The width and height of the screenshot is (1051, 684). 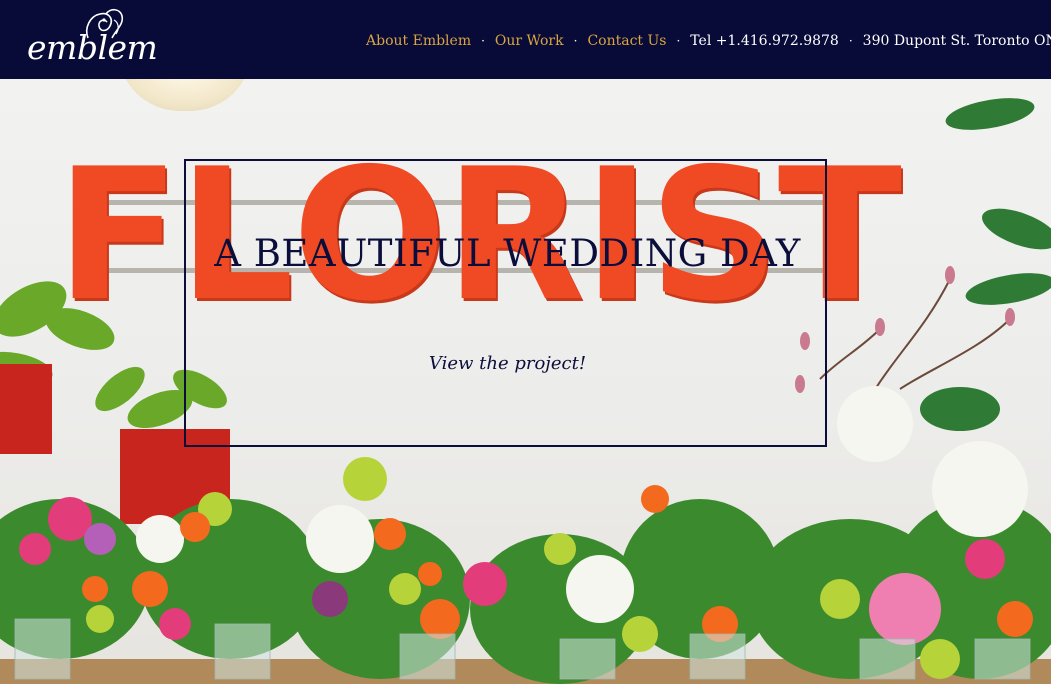 What do you see at coordinates (26, 409) in the screenshot?
I see `red-pot` at bounding box center [26, 409].